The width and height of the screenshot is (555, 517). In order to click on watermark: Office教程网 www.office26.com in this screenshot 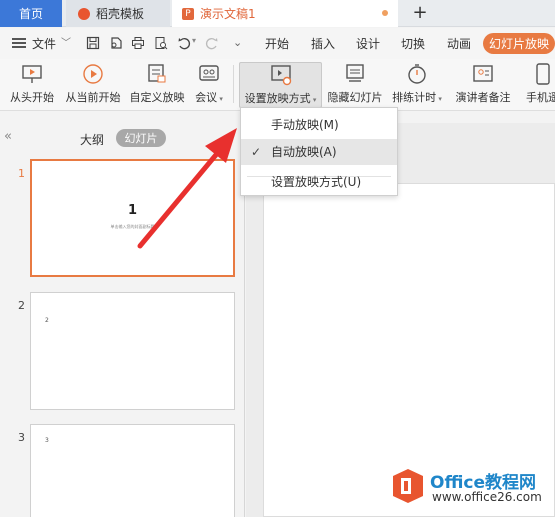, I will do `click(471, 491)`.